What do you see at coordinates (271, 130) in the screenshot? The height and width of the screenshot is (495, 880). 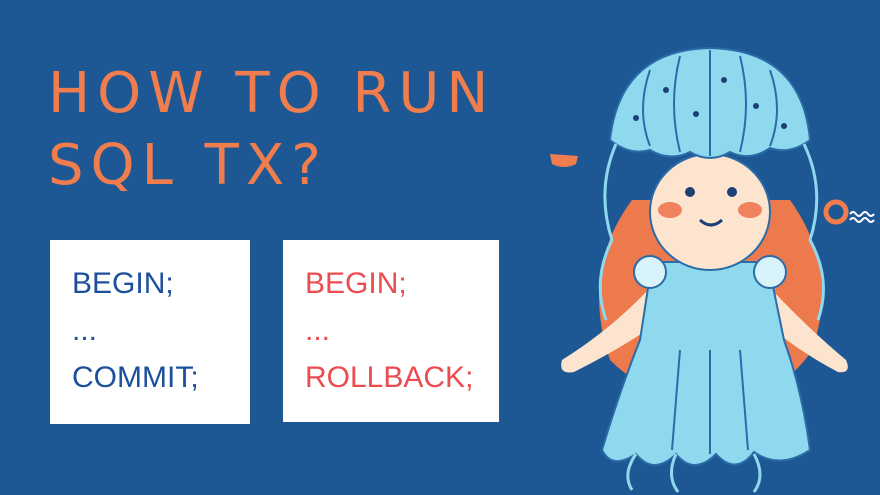 I see `page-title: HOW TO RUN SQL TX?` at bounding box center [271, 130].